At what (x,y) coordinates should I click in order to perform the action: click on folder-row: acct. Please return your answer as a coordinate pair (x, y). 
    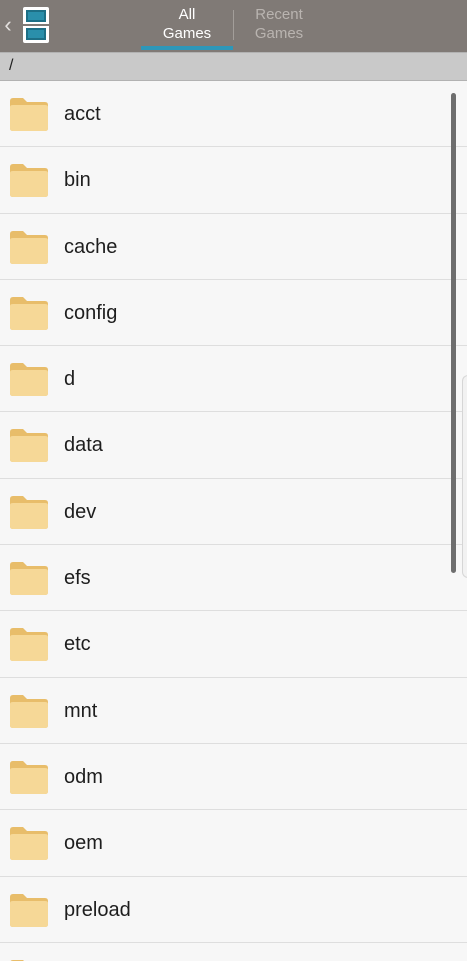
    Looking at the image, I should click on (233, 114).